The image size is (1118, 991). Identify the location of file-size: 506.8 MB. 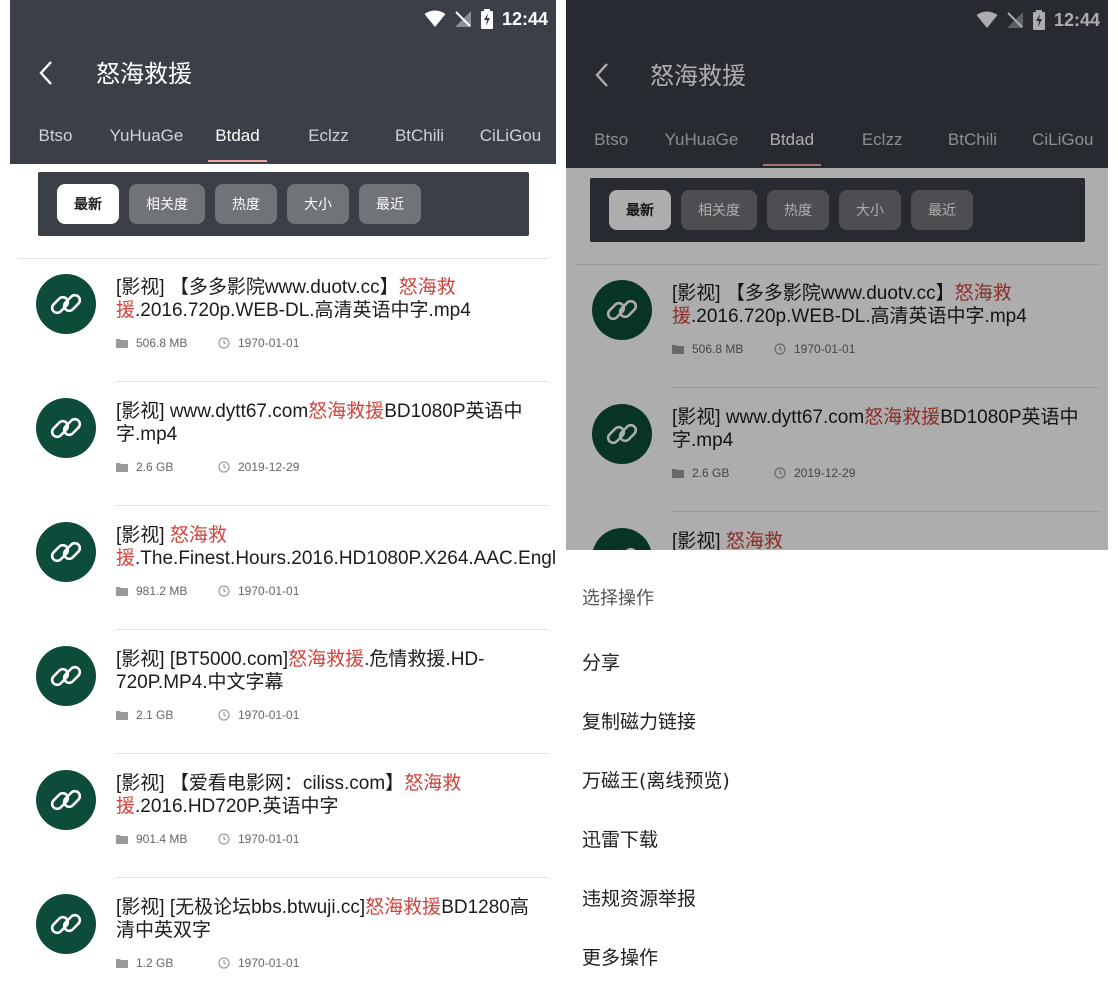
(156, 343).